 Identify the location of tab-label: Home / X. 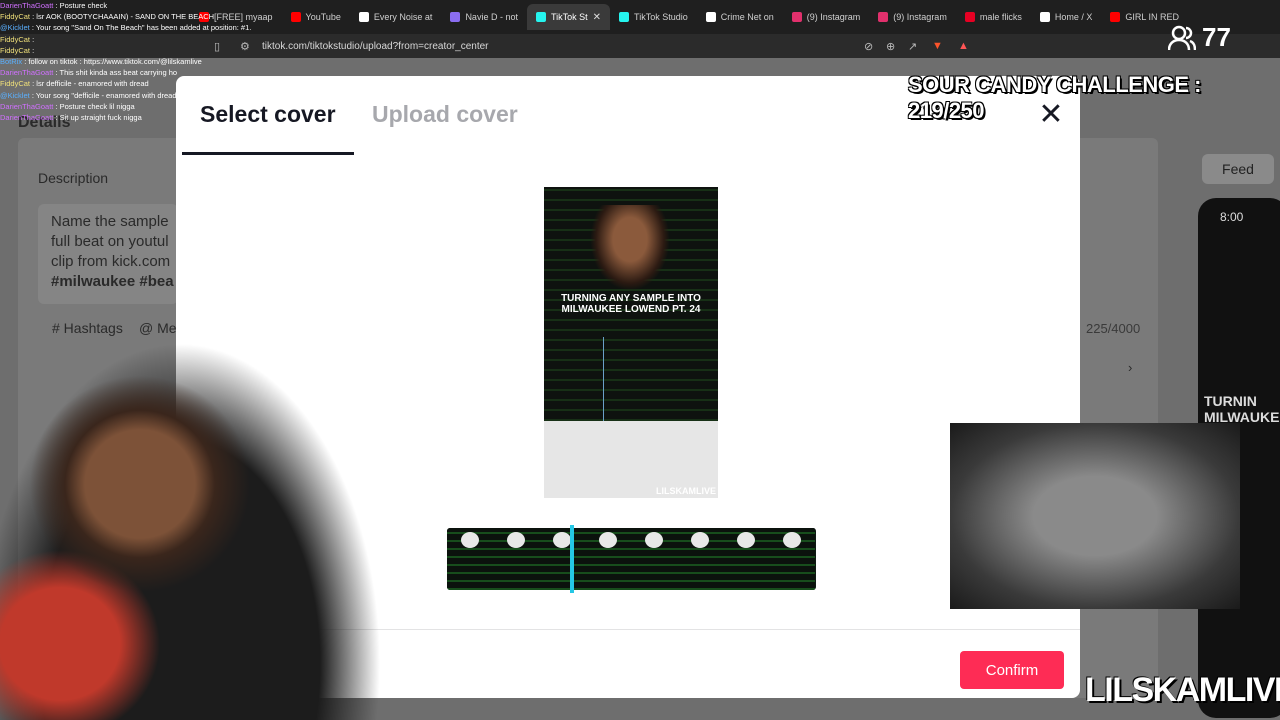
(1073, 17).